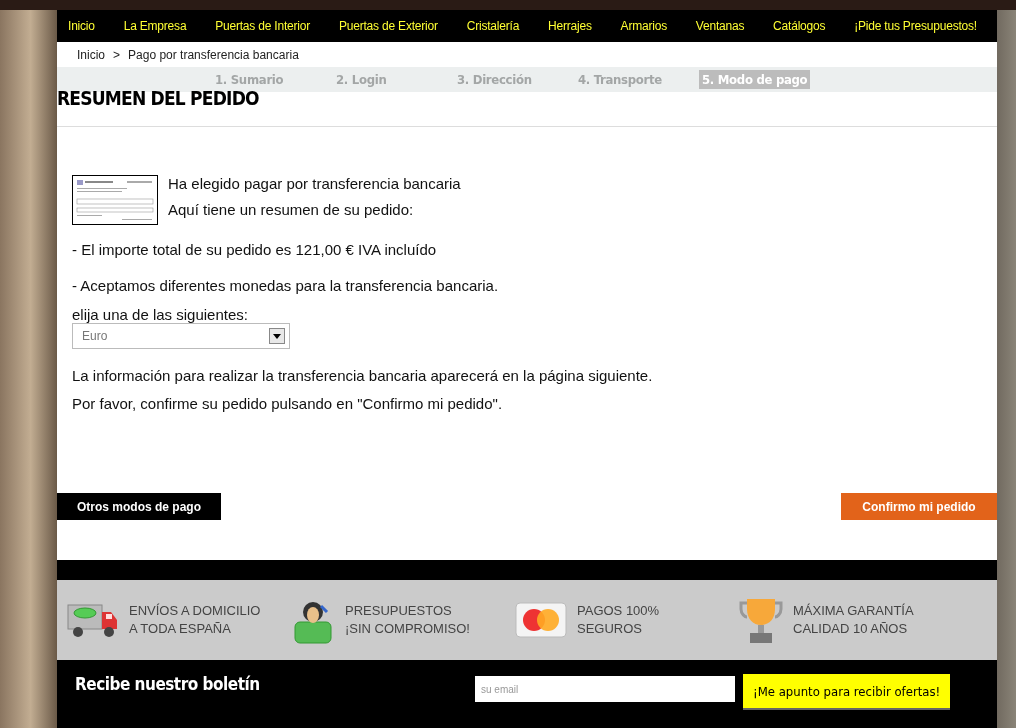  I want to click on page-title: RESUMEN DEL PEDIDO, so click(527, 106).